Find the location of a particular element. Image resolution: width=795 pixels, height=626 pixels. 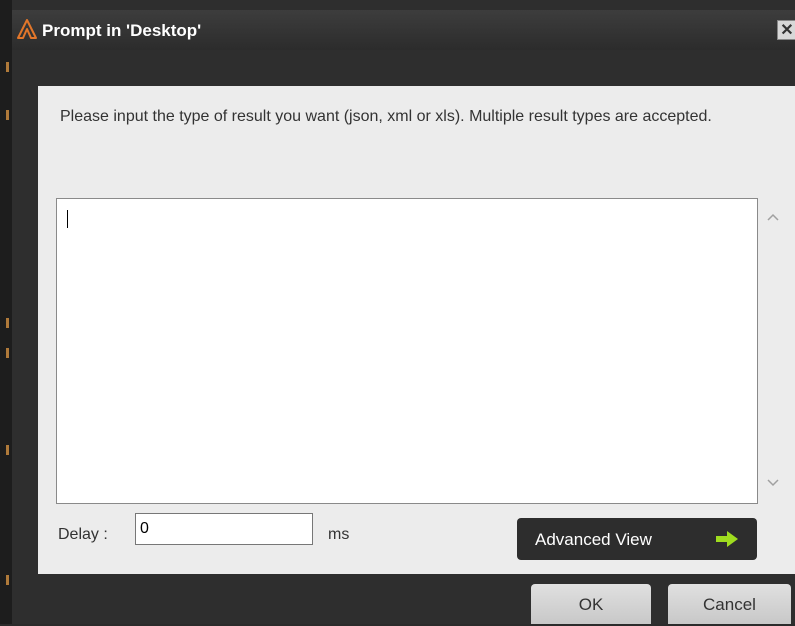

arrow-right-icon is located at coordinates (727, 539).